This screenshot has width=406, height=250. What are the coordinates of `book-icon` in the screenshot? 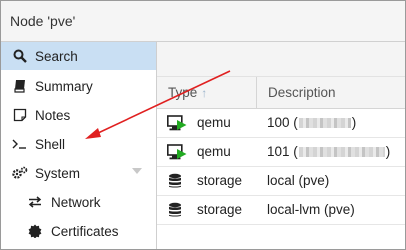 It's located at (20, 86).